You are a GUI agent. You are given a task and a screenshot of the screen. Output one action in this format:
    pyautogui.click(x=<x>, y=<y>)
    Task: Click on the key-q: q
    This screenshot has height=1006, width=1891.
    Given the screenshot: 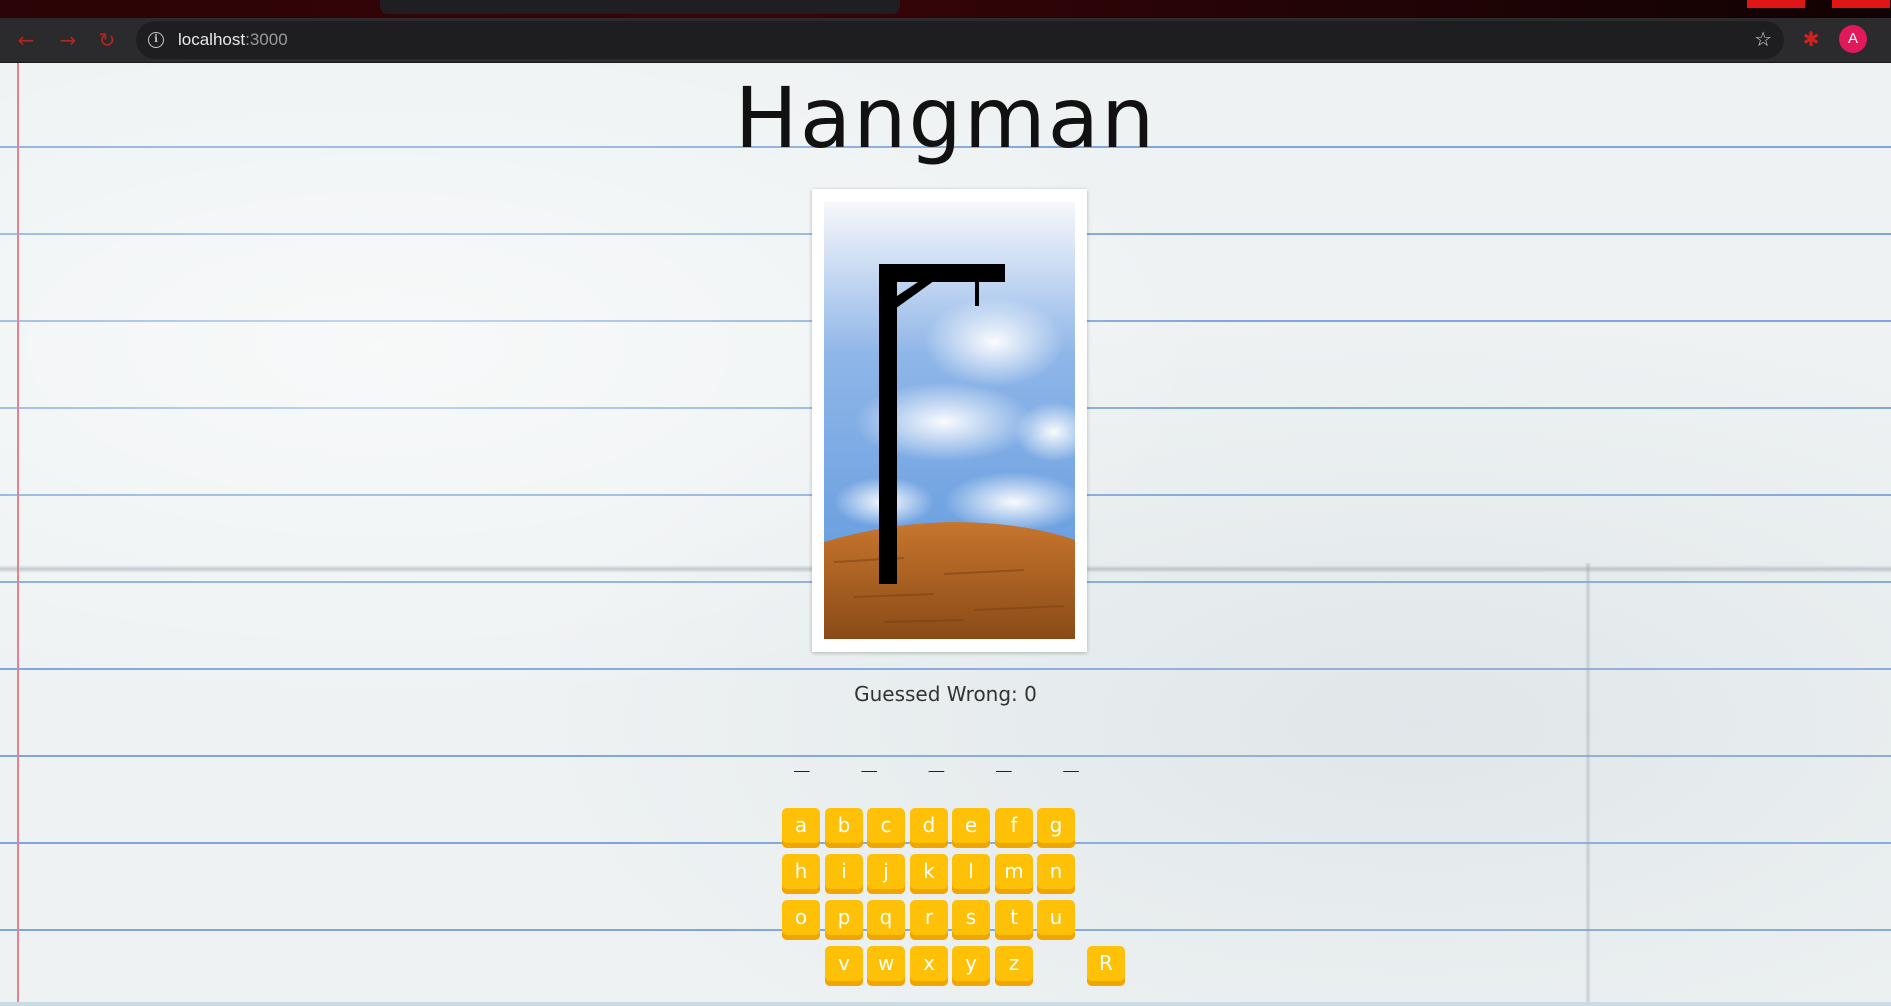 What is the action you would take?
    pyautogui.click(x=886, y=920)
    